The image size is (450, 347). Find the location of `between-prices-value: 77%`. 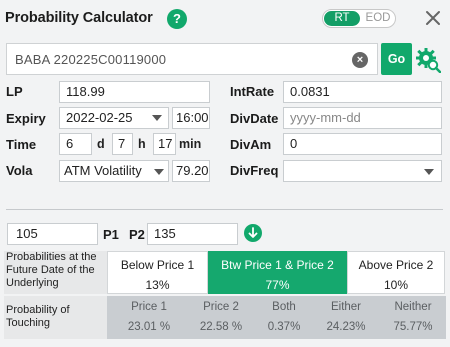

between-prices-value: 77% is located at coordinates (277, 285).